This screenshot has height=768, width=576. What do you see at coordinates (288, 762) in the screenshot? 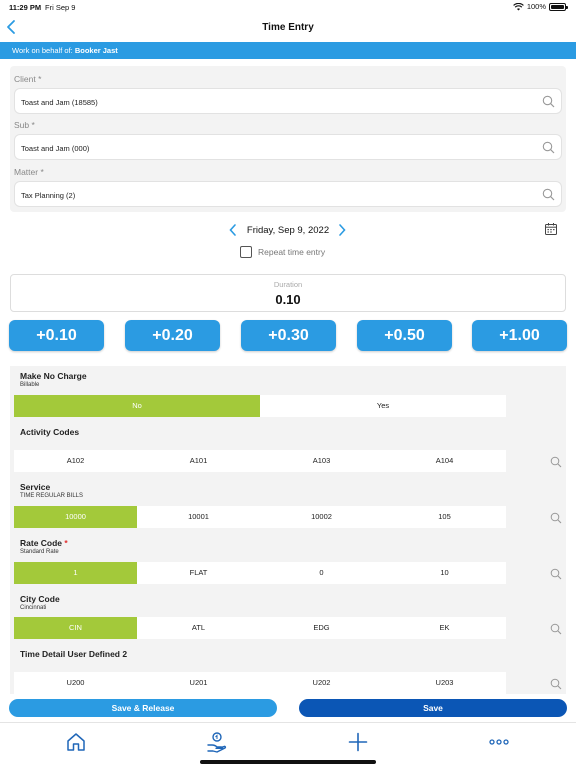
I see `home-indicator` at bounding box center [288, 762].